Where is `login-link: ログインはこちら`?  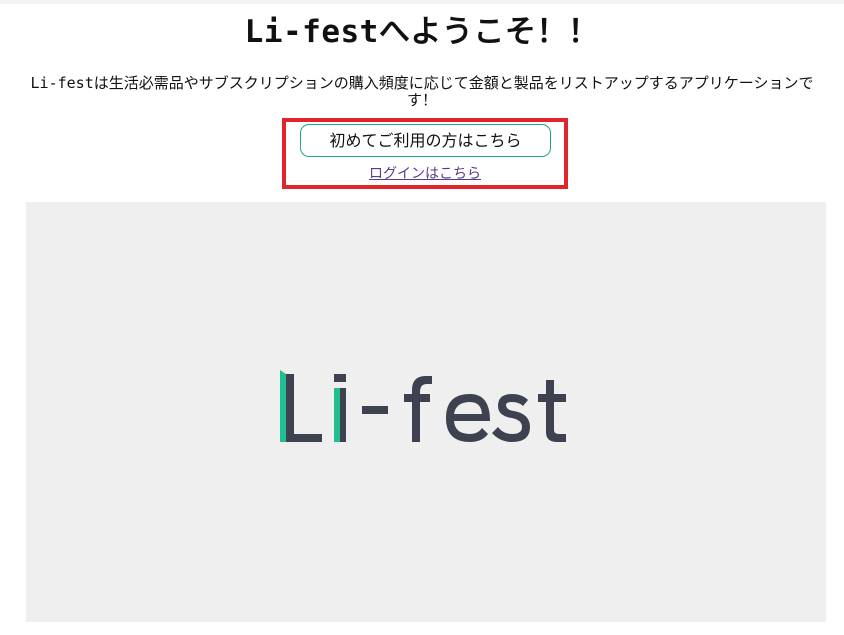
login-link: ログインはこちら is located at coordinates (425, 174).